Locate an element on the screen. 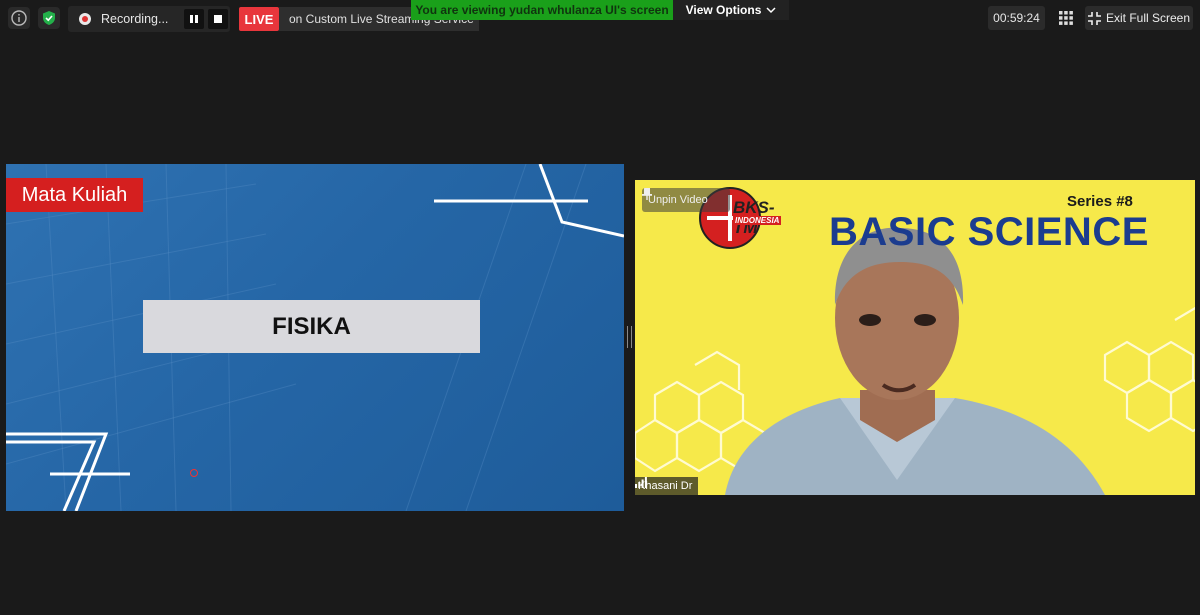 The image size is (1200, 615). grid-icon is located at coordinates (1066, 18).